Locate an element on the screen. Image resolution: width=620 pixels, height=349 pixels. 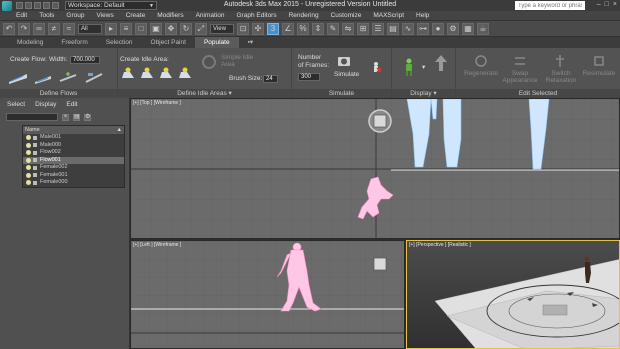
pivot-center-icon: ⊡ is located at coordinates (243, 28).